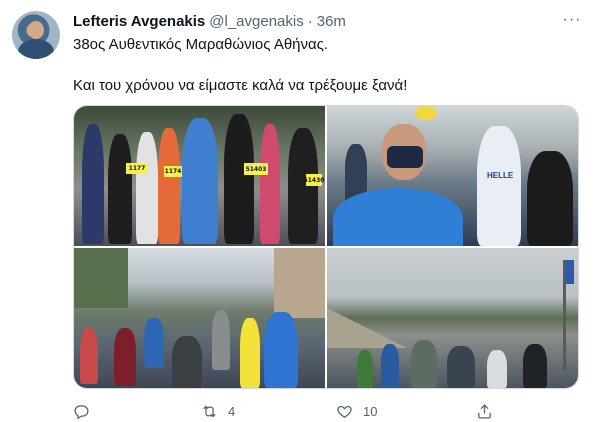 The width and height of the screenshot is (593, 422). I want to click on photo-runners-start: 1177 1174 51403 51430, so click(199, 176).